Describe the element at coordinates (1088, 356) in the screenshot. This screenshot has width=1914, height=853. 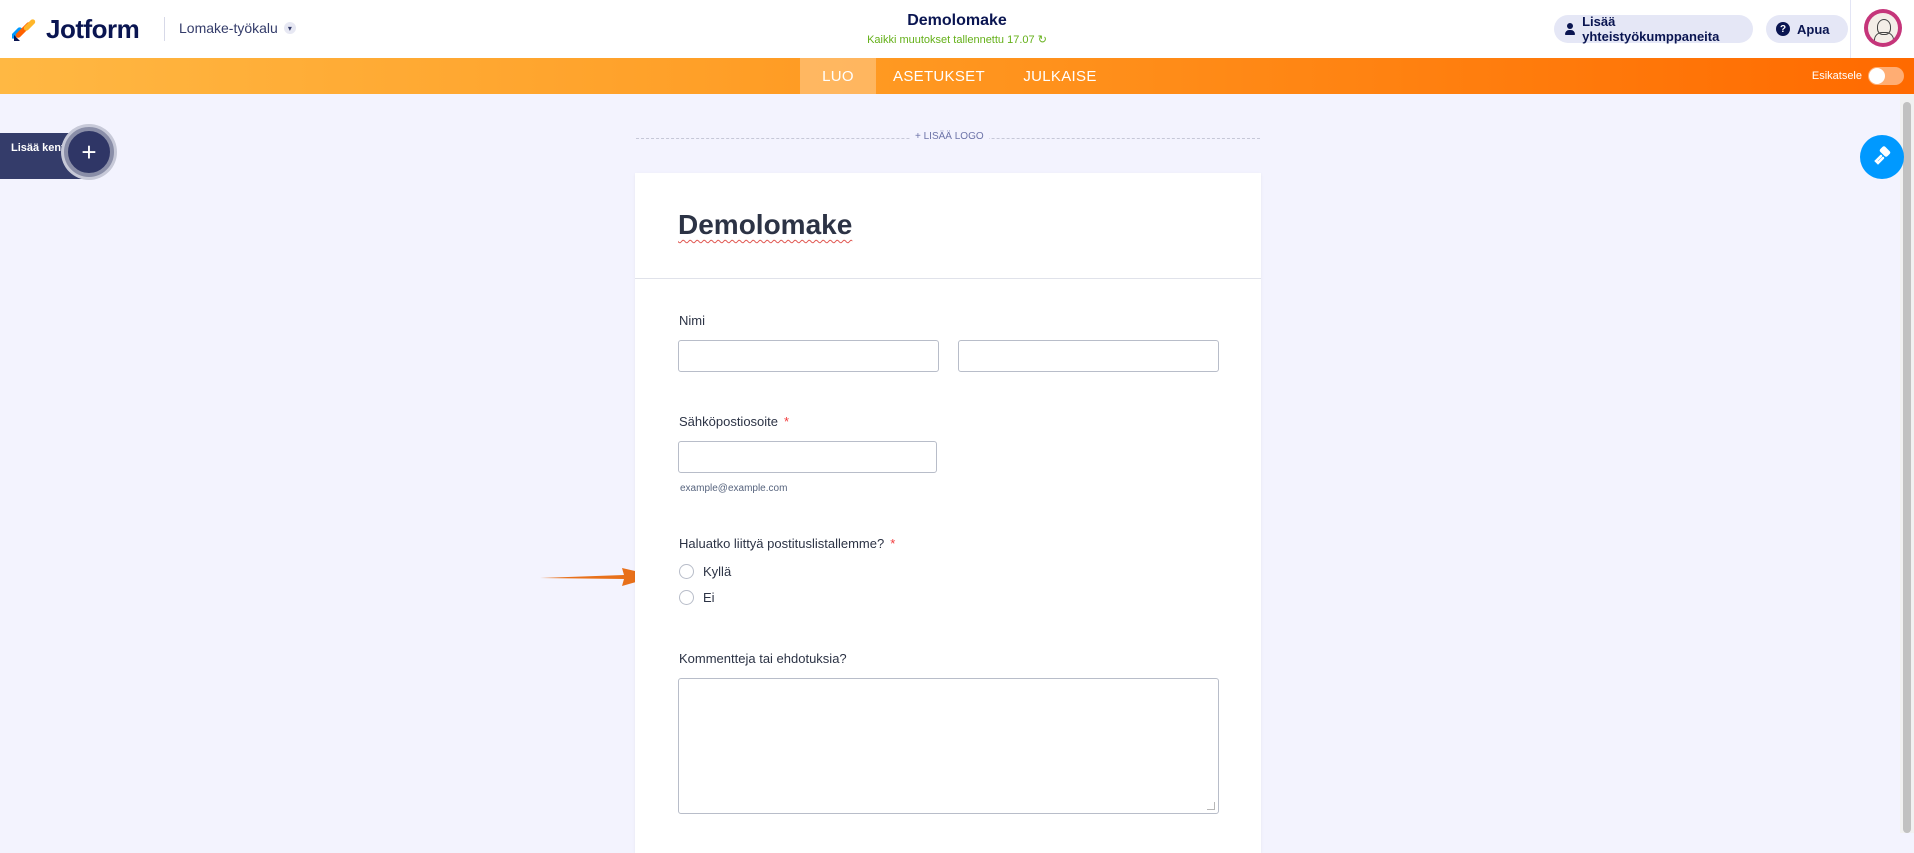
I see `last-name-input` at that location.